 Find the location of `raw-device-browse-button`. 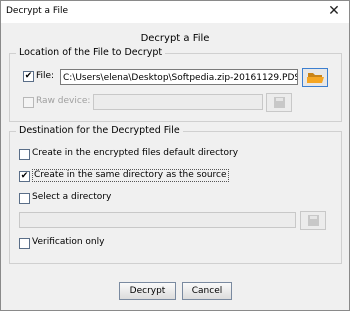

raw-device-browse-button is located at coordinates (279, 102).